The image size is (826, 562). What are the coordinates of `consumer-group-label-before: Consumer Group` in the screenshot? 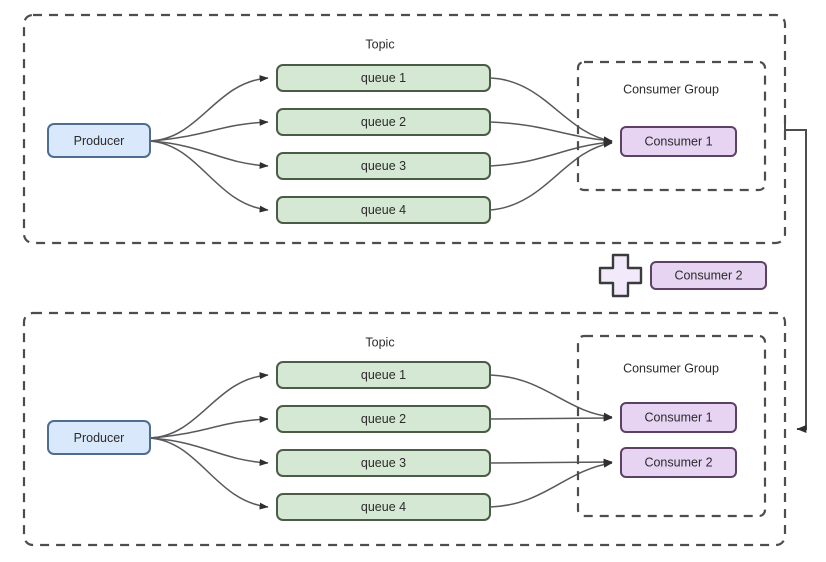 It's located at (671, 89).